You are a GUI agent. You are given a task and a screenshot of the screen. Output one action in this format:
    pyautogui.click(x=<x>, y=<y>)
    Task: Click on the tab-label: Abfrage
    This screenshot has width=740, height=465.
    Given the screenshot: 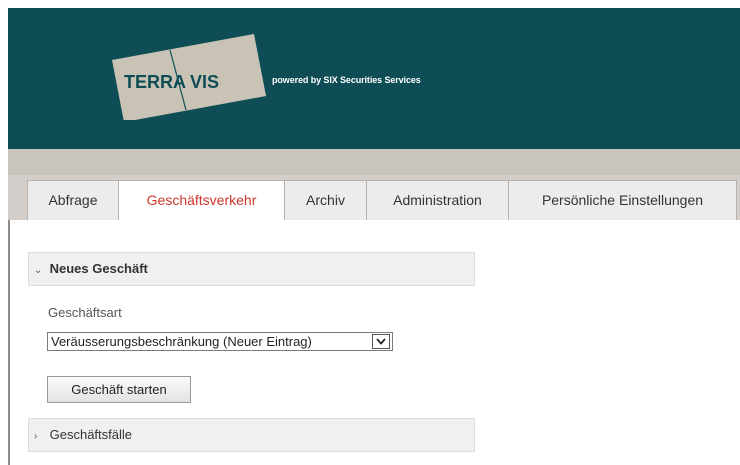 What is the action you would take?
    pyautogui.click(x=73, y=200)
    